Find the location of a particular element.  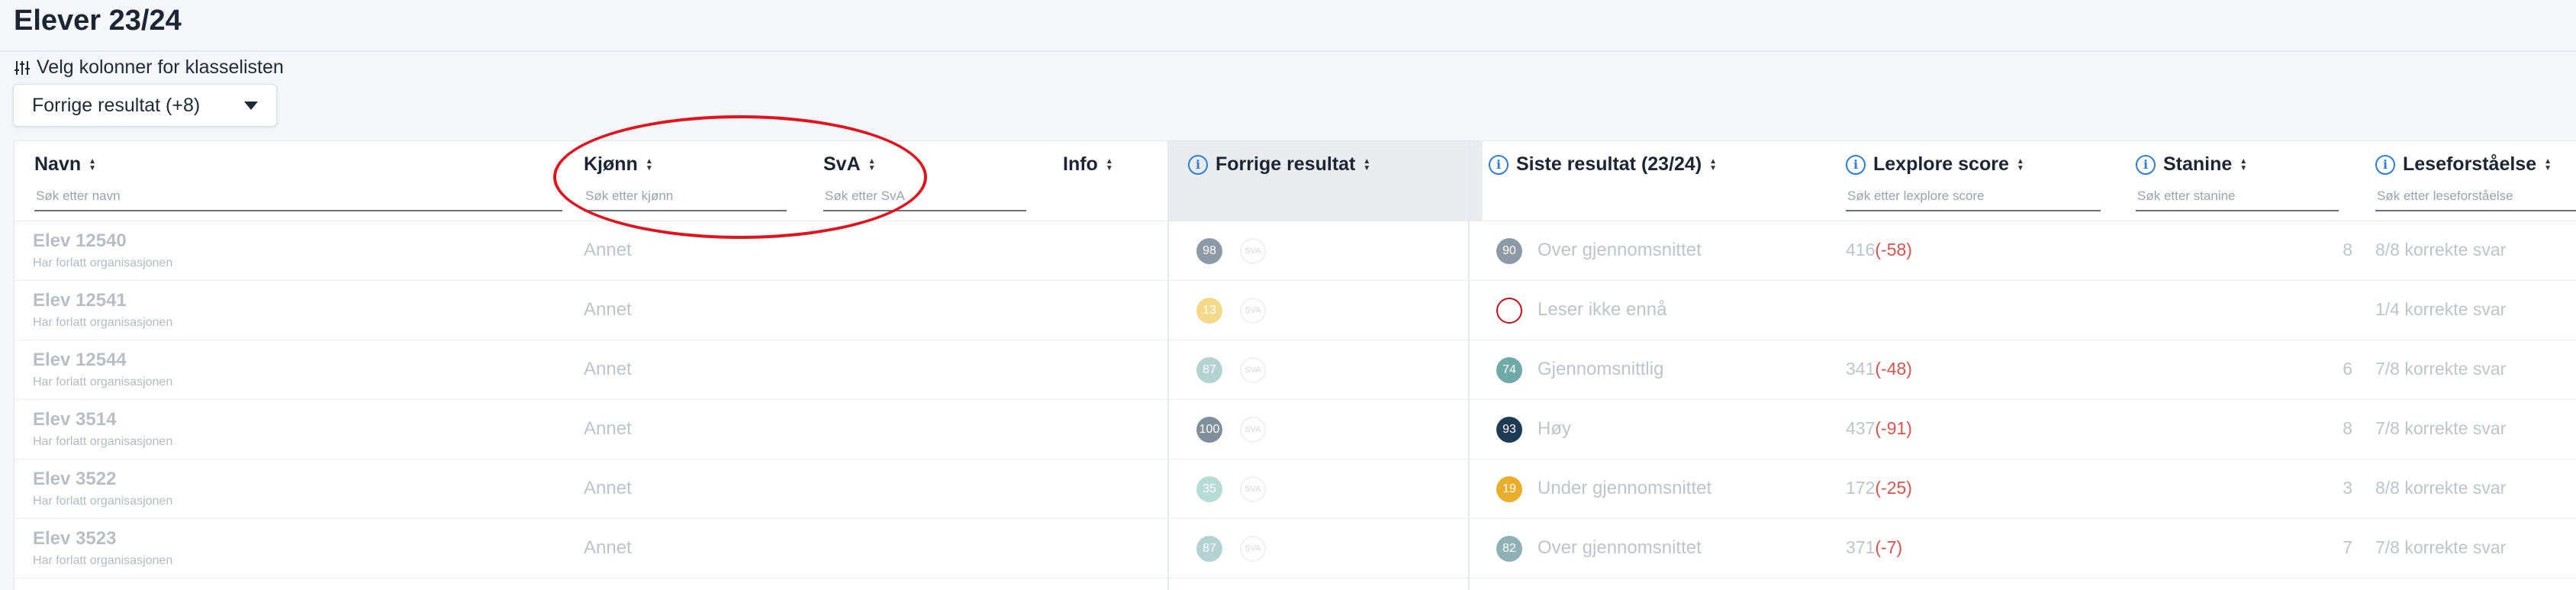

lexplore-delta: (-25) is located at coordinates (1893, 488).